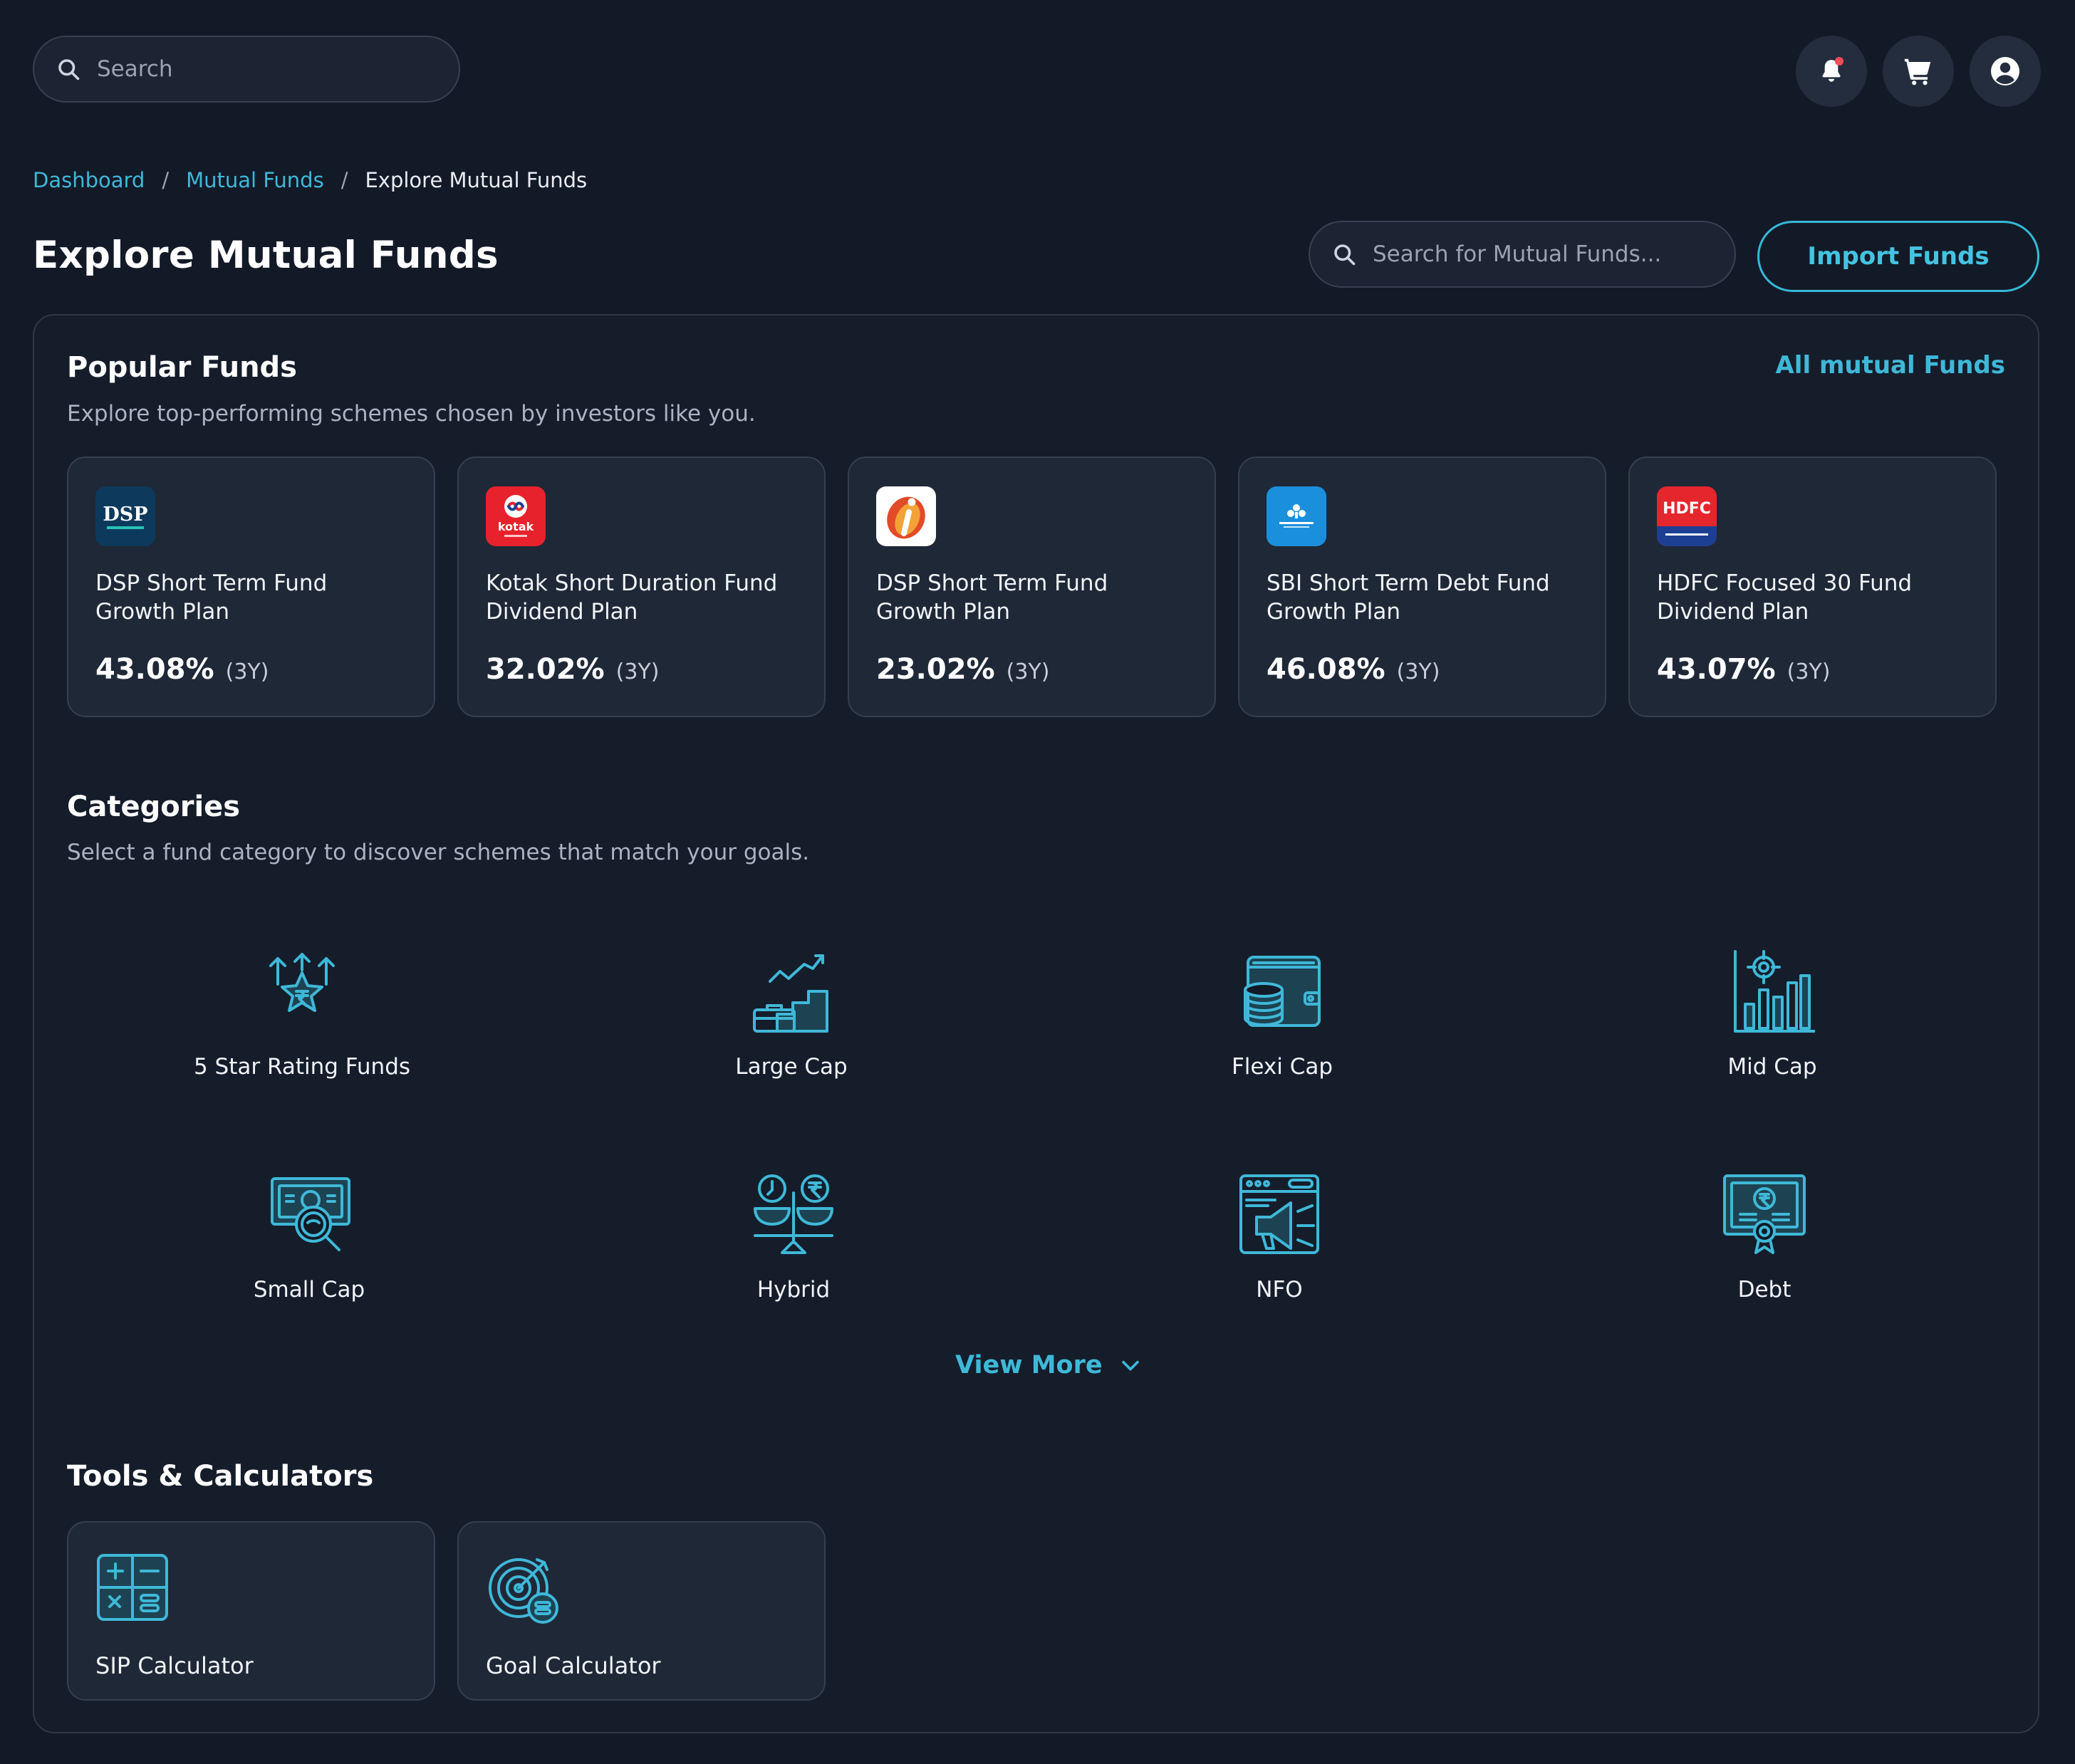 This screenshot has width=2075, height=1764. What do you see at coordinates (251, 1611) in the screenshot?
I see `sip-calculator-card: SIP Calculator` at bounding box center [251, 1611].